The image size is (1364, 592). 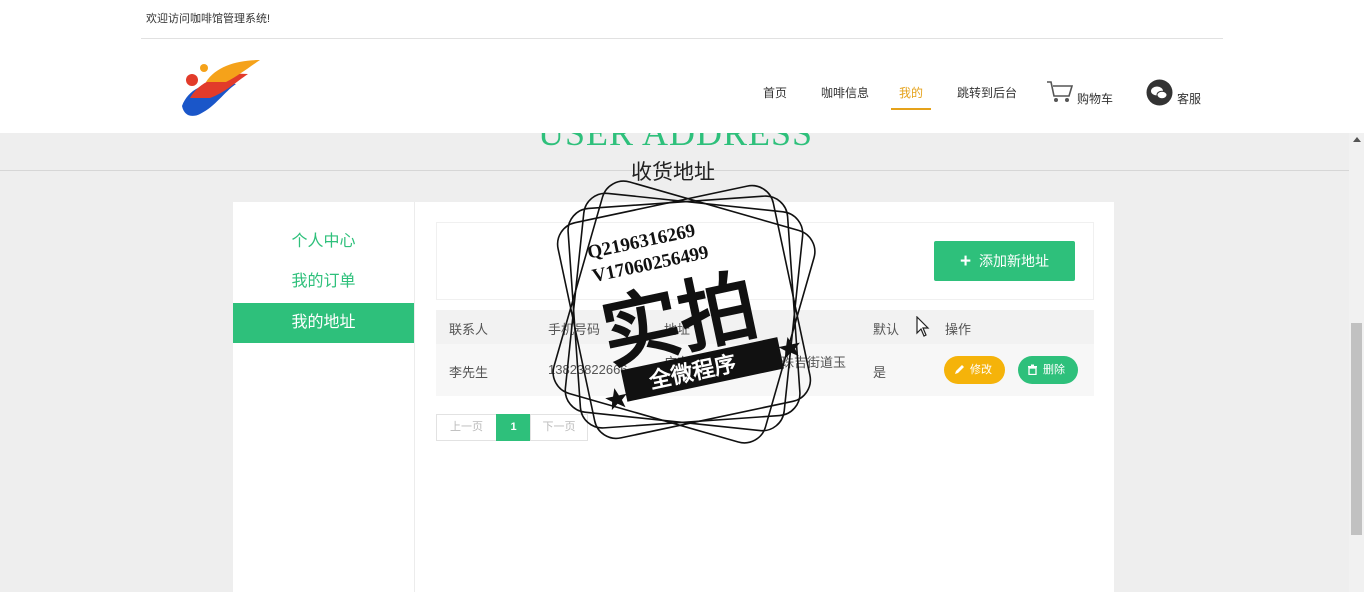 I want to click on scroll-thumb, so click(x=1356, y=429).